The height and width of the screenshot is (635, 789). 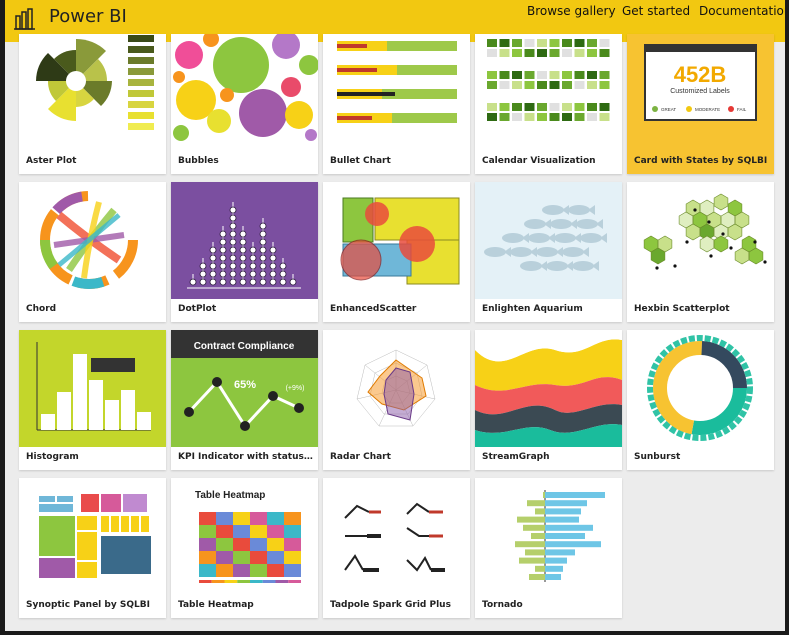 What do you see at coordinates (360, 457) in the screenshot?
I see `visual-card-label: Radar Chart` at bounding box center [360, 457].